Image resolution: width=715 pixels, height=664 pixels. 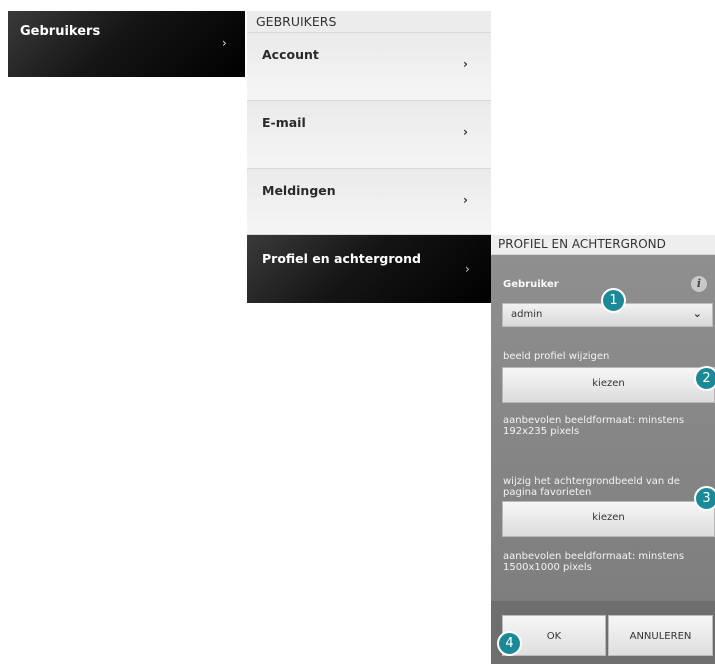 I want to click on user-select-value: admin, so click(x=527, y=314).